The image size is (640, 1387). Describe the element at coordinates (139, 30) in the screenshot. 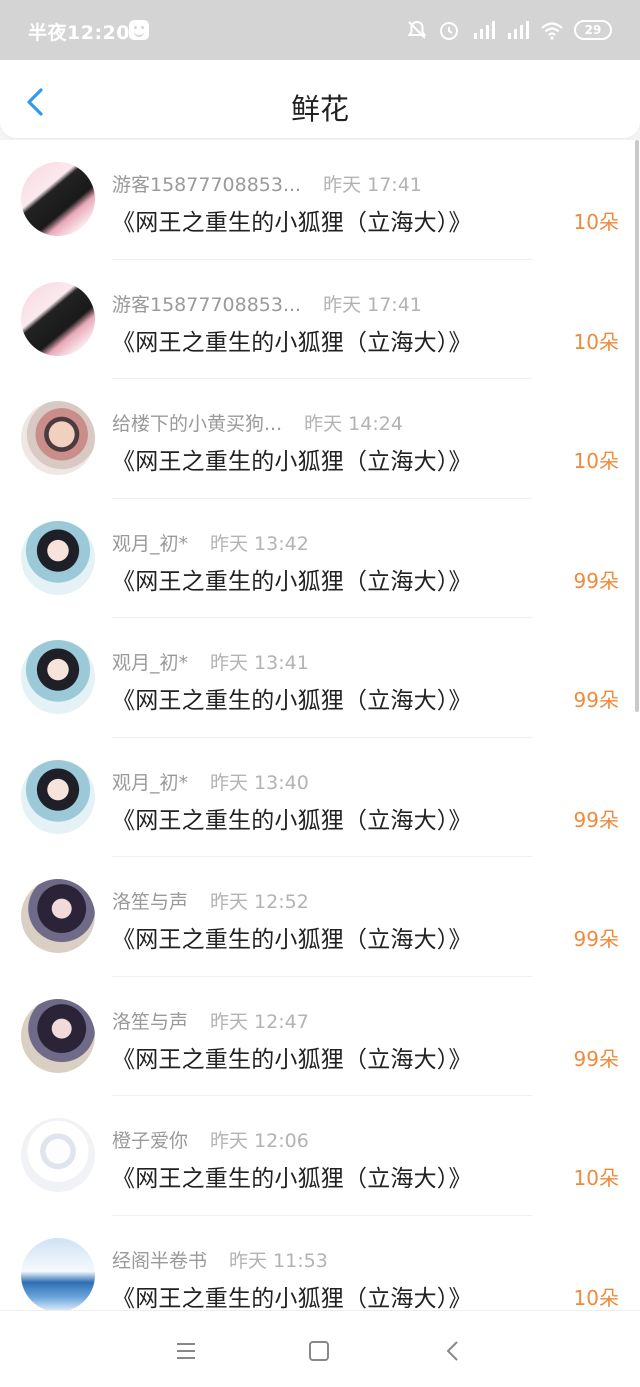

I see `app-notification-icon` at that location.